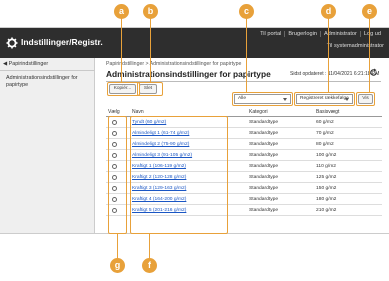 Image resolution: width=389 pixels, height=281 pixels. Describe the element at coordinates (326, 199) in the screenshot. I see `basis-weight: 180 g/m2` at that location.